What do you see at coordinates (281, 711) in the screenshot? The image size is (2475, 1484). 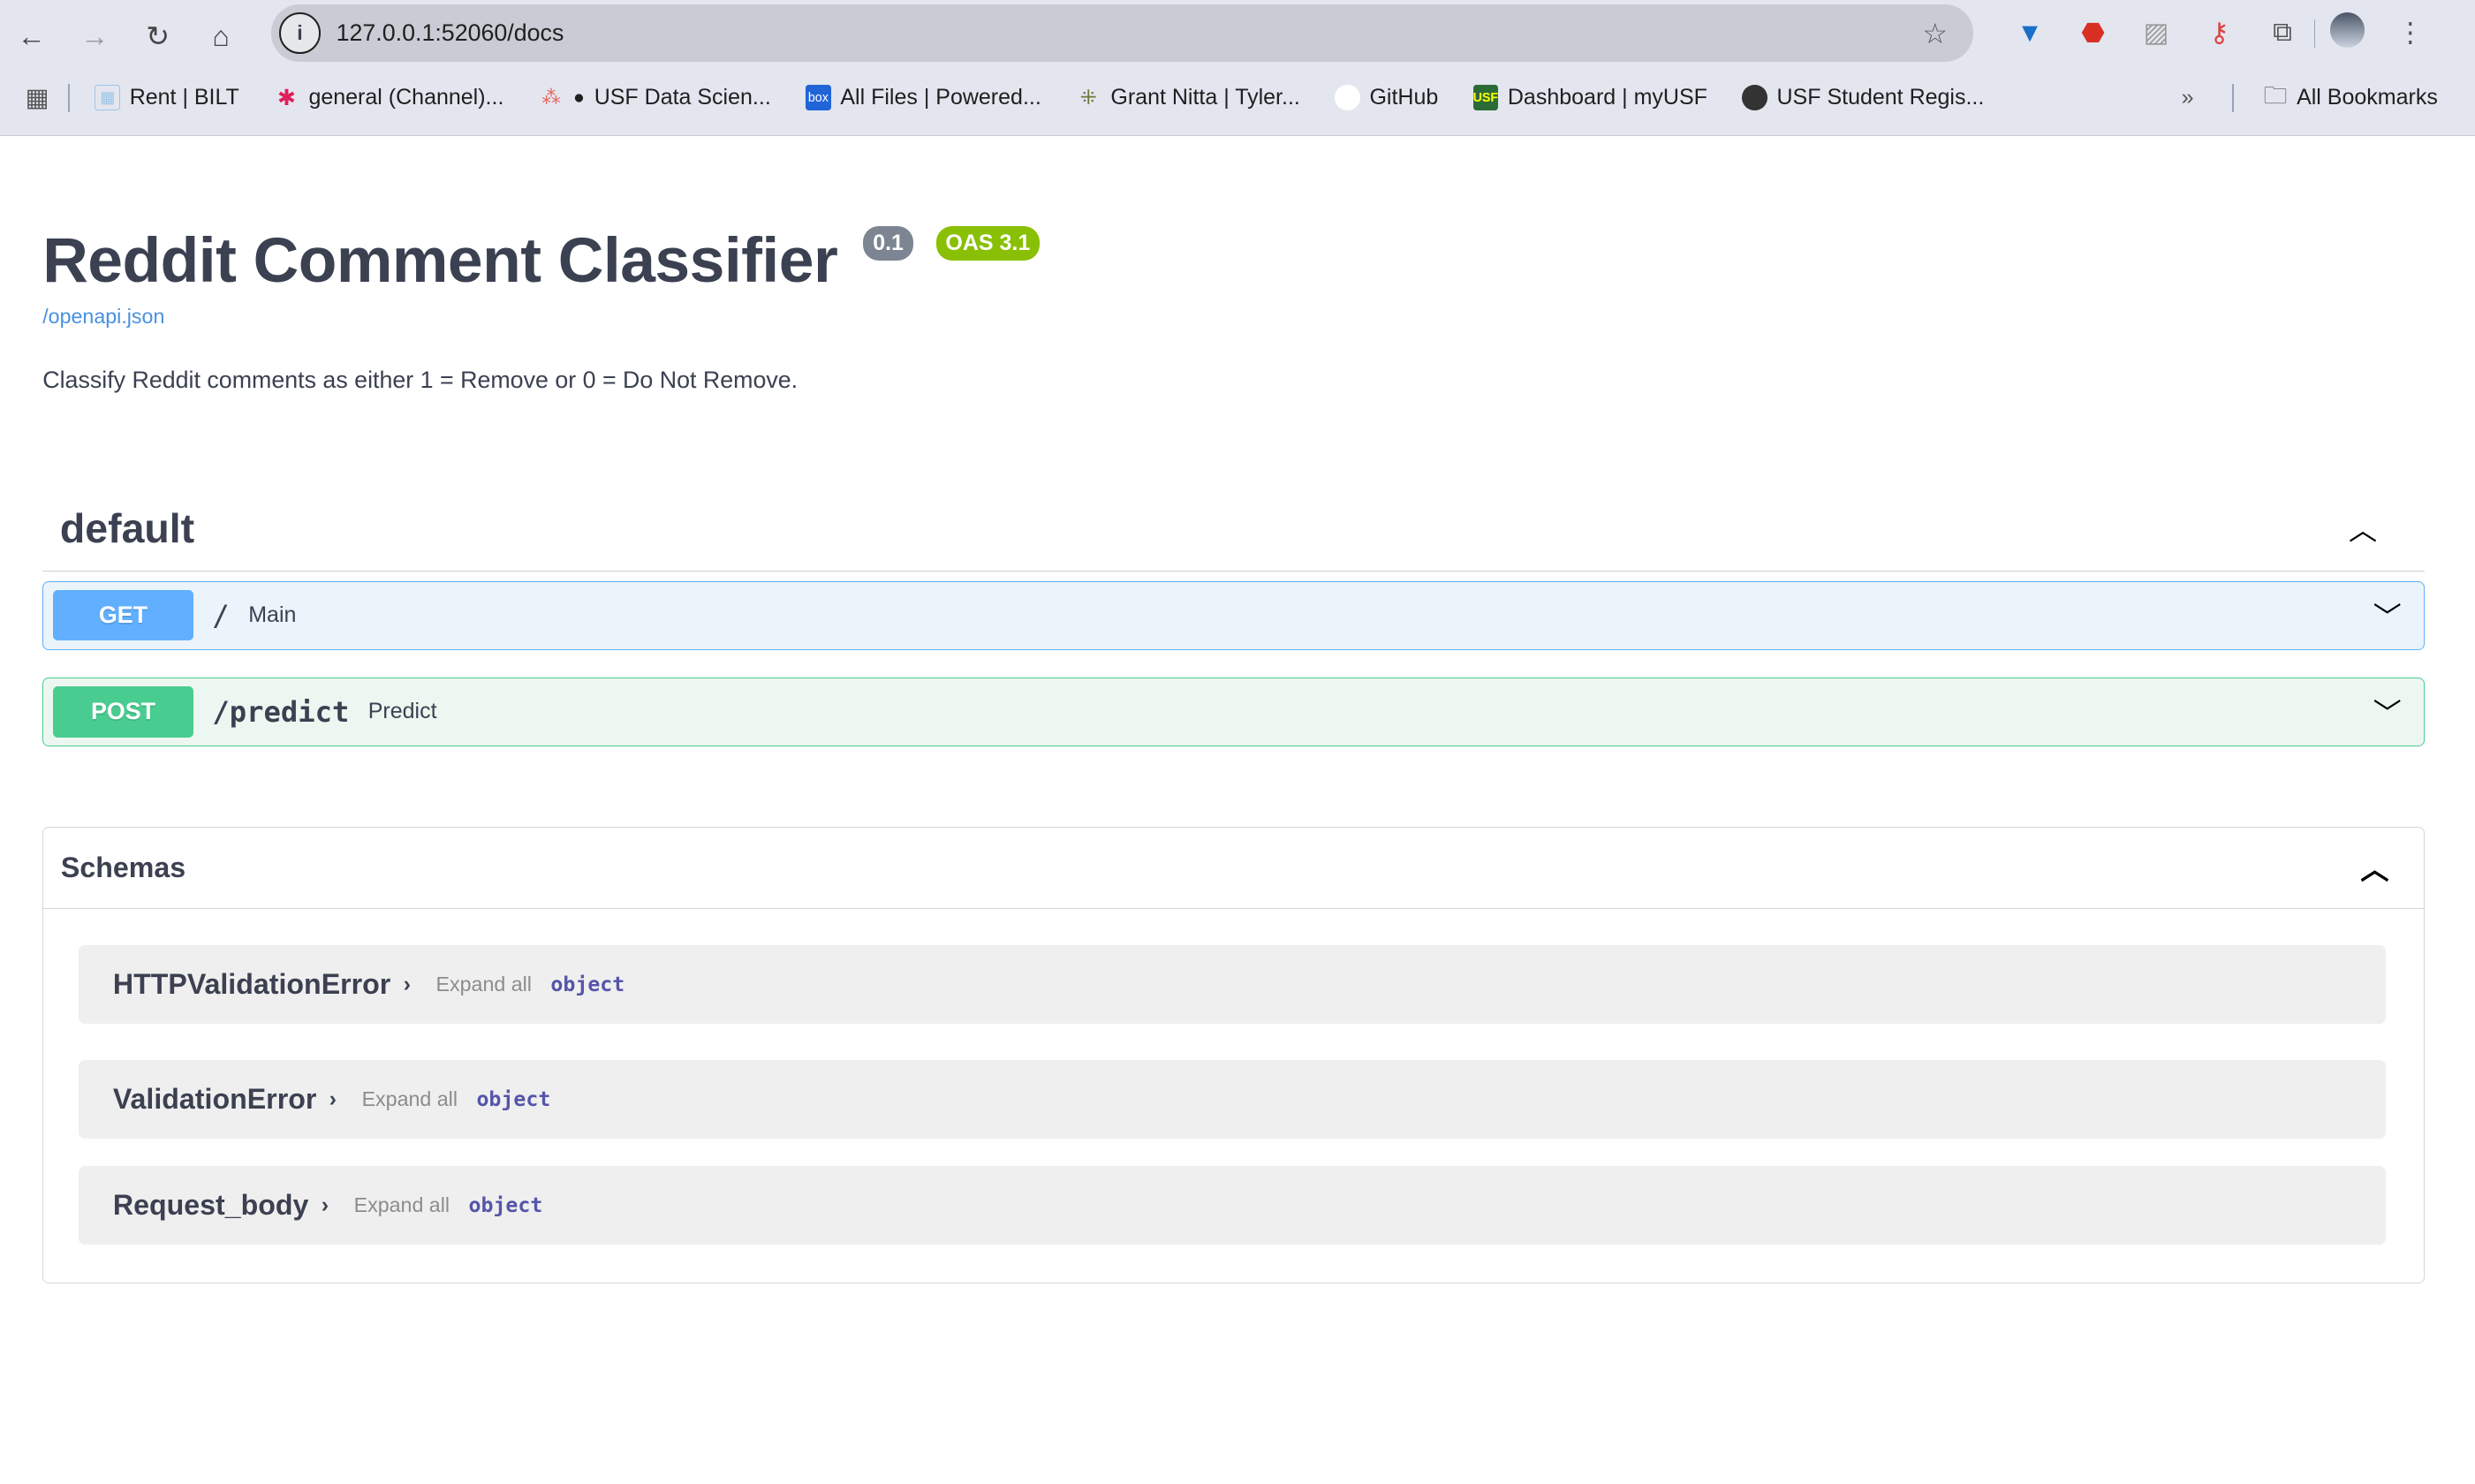 I see `operation-path: /predict` at bounding box center [281, 711].